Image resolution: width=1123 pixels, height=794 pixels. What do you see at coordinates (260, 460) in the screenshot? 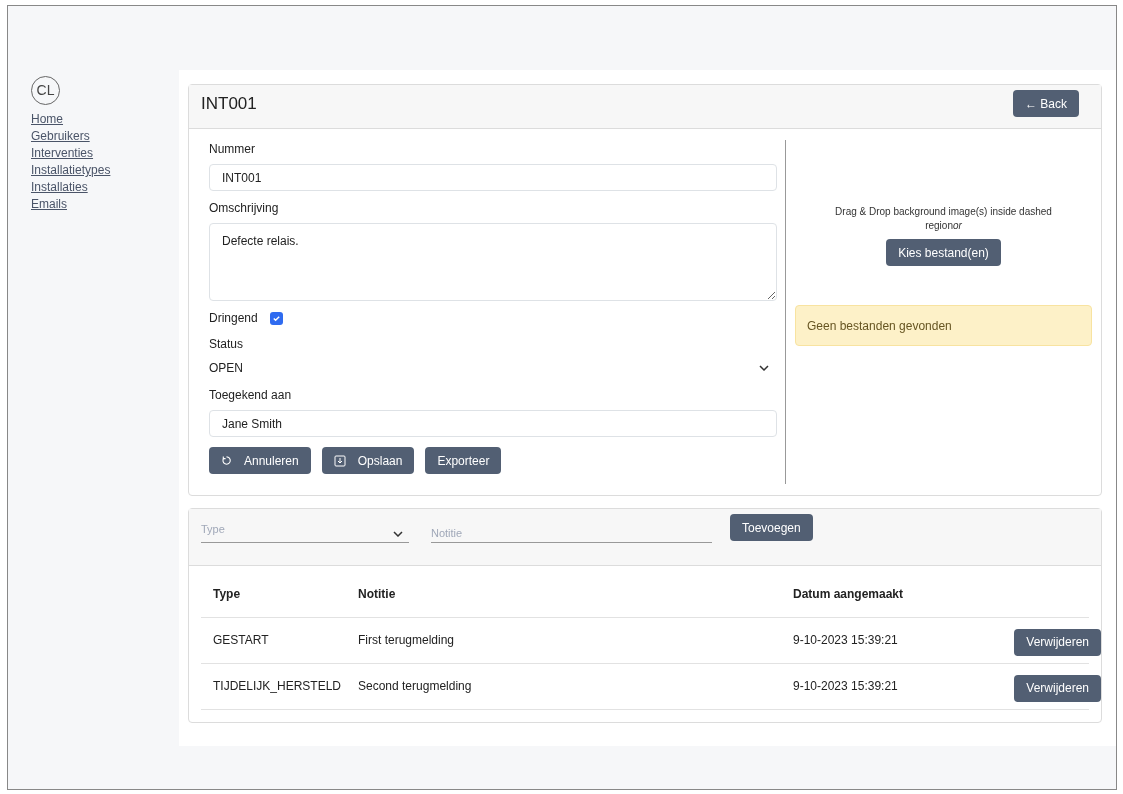
I see `action-button: Annuleren` at bounding box center [260, 460].